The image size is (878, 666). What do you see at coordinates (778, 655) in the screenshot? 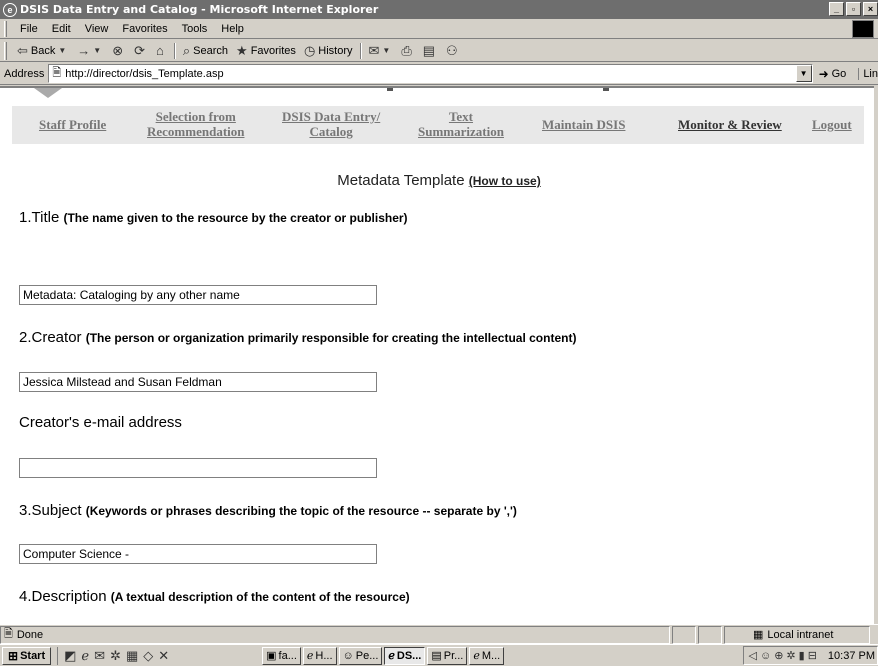
I see `tray-icon-2: ⊕` at bounding box center [778, 655].